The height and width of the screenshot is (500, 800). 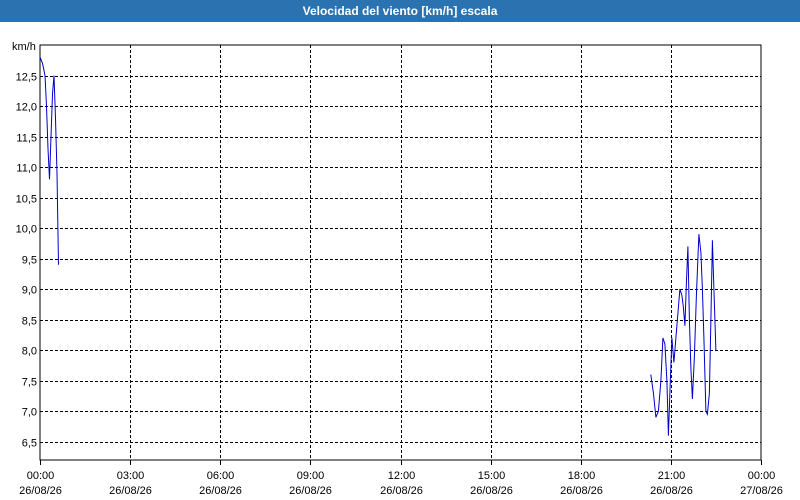 What do you see at coordinates (221, 476) in the screenshot?
I see `x-tick-time: 06:00` at bounding box center [221, 476].